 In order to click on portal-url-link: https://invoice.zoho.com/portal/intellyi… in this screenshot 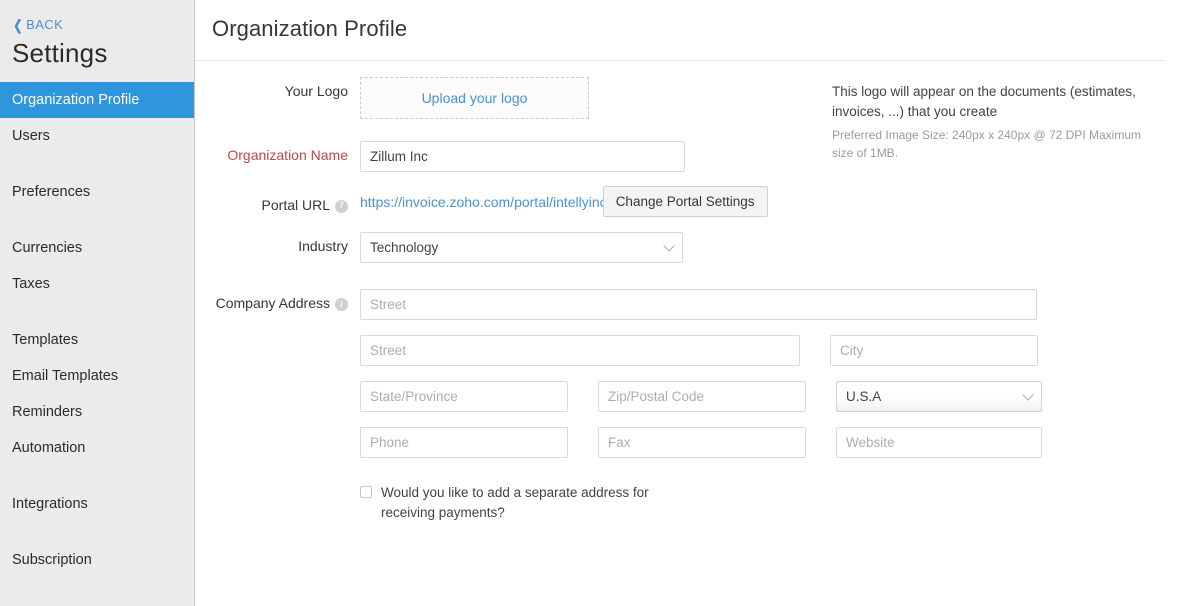, I will do `click(483, 202)`.